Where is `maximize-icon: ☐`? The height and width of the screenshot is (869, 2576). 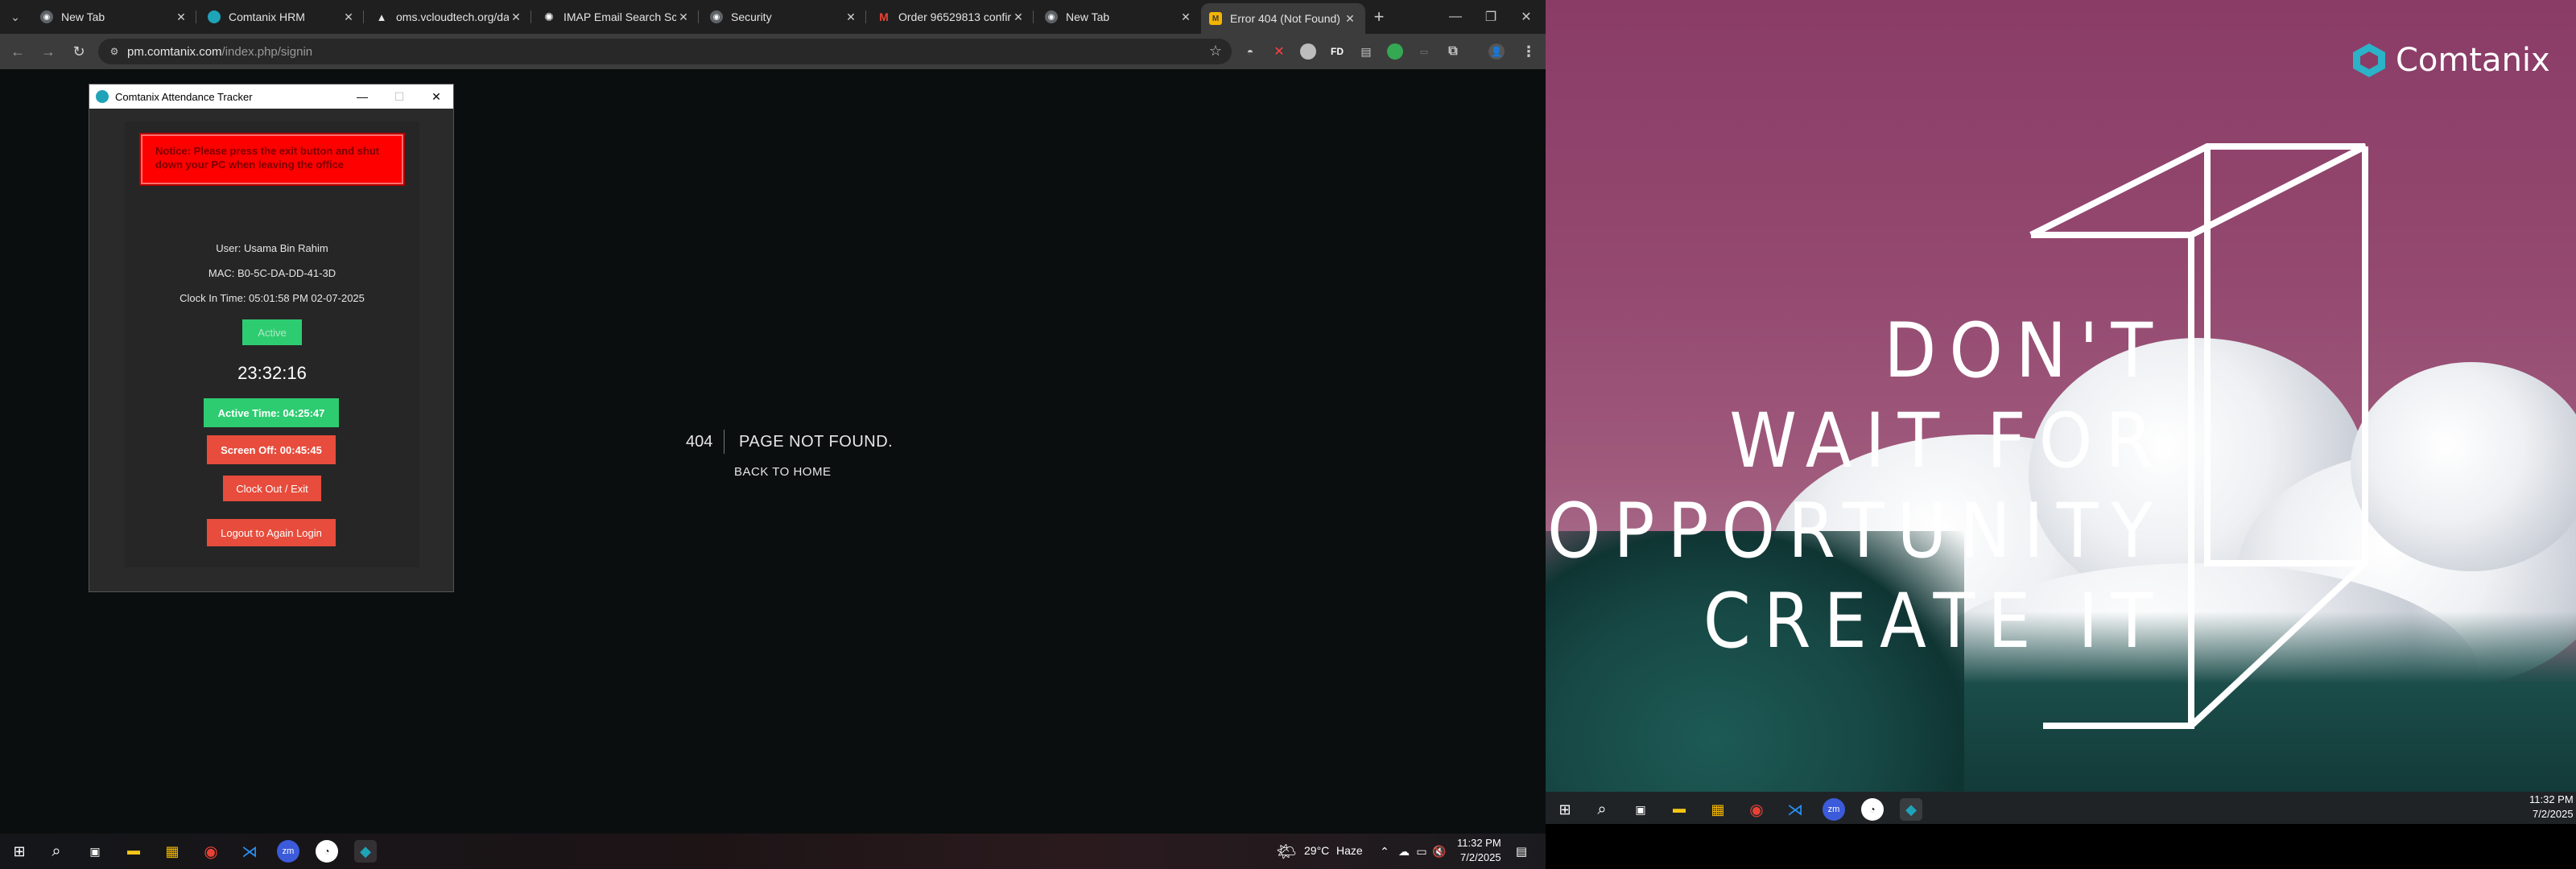
maximize-icon: ☐ is located at coordinates (399, 96).